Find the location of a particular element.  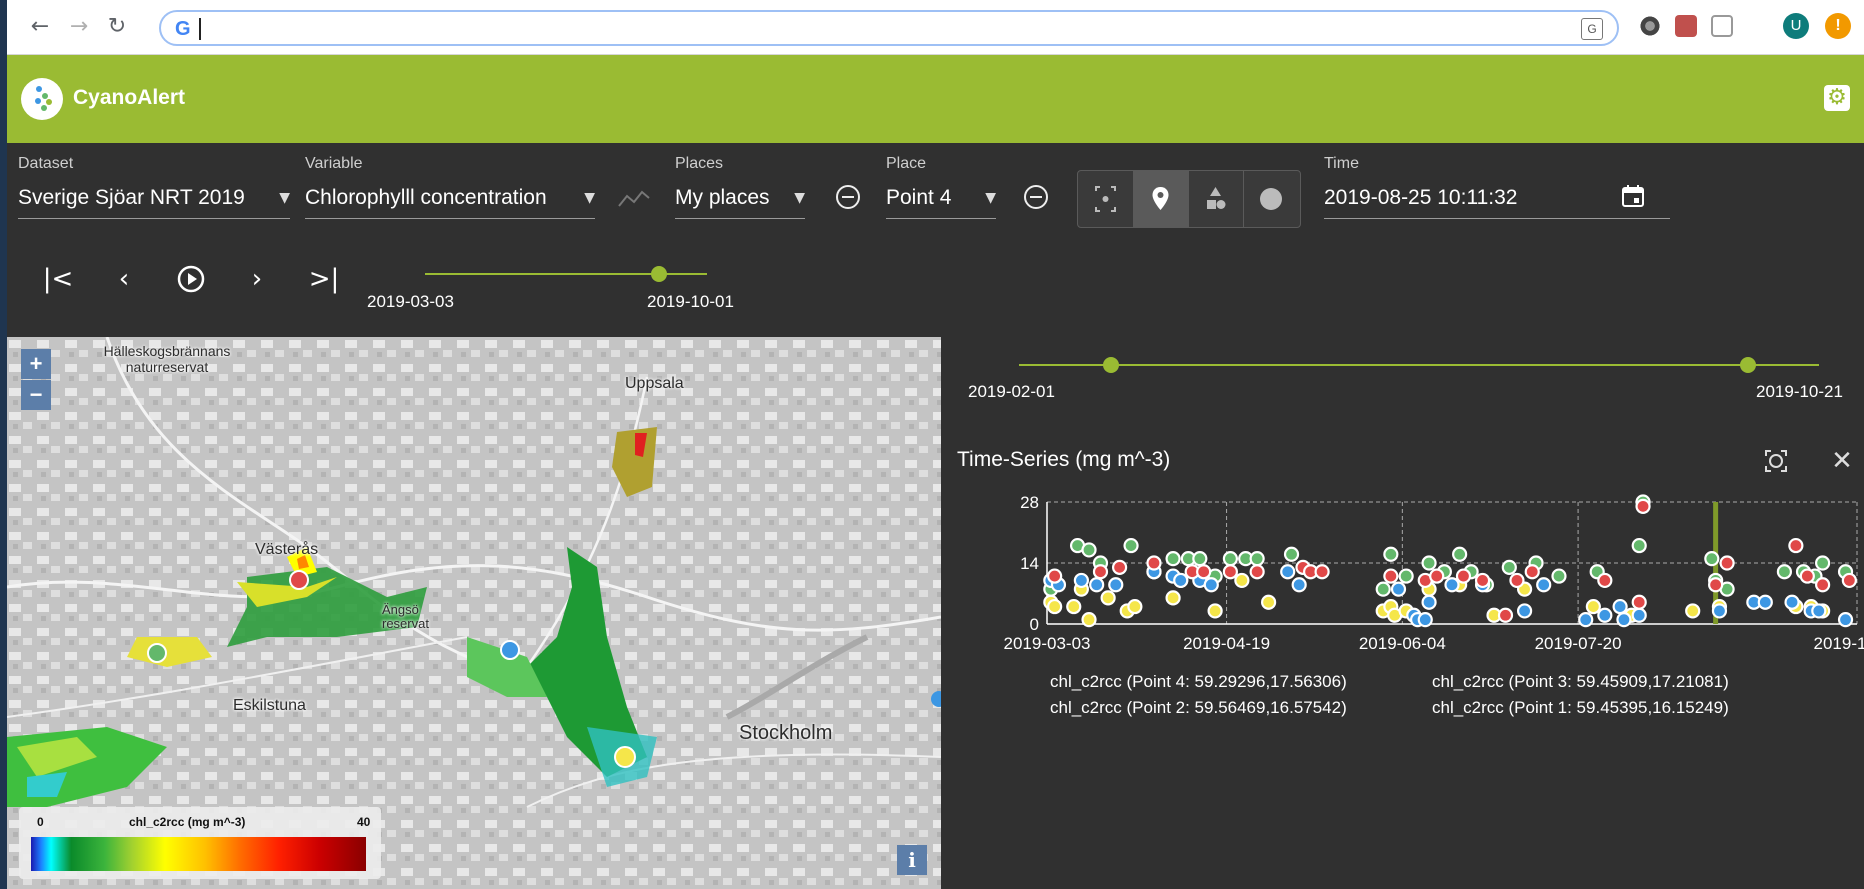

range-slider-start-handle is located at coordinates (1111, 365).